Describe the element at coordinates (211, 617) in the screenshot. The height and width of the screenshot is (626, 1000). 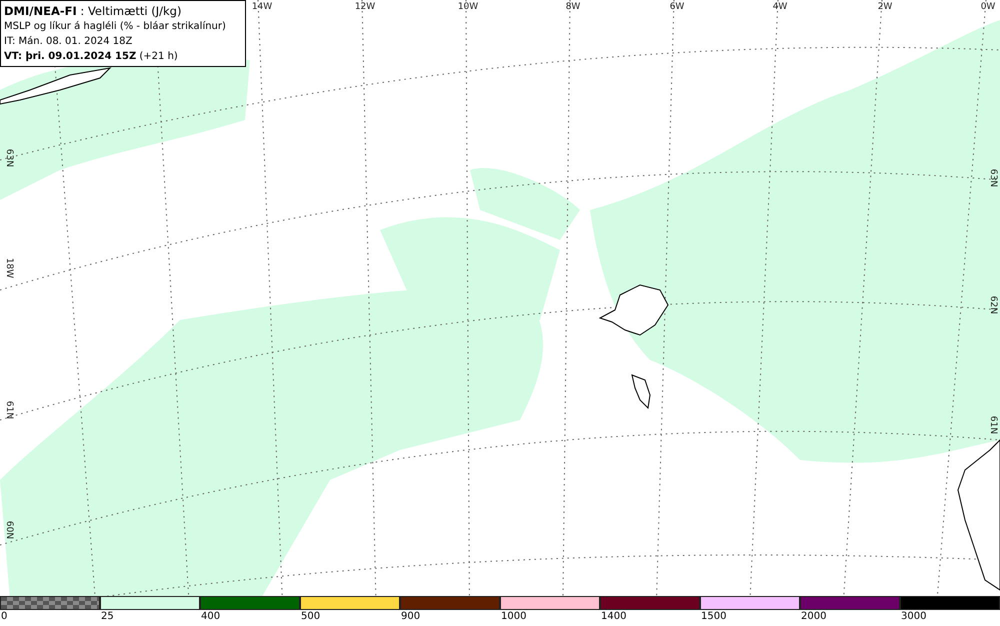
I see `legend-label: 400` at that location.